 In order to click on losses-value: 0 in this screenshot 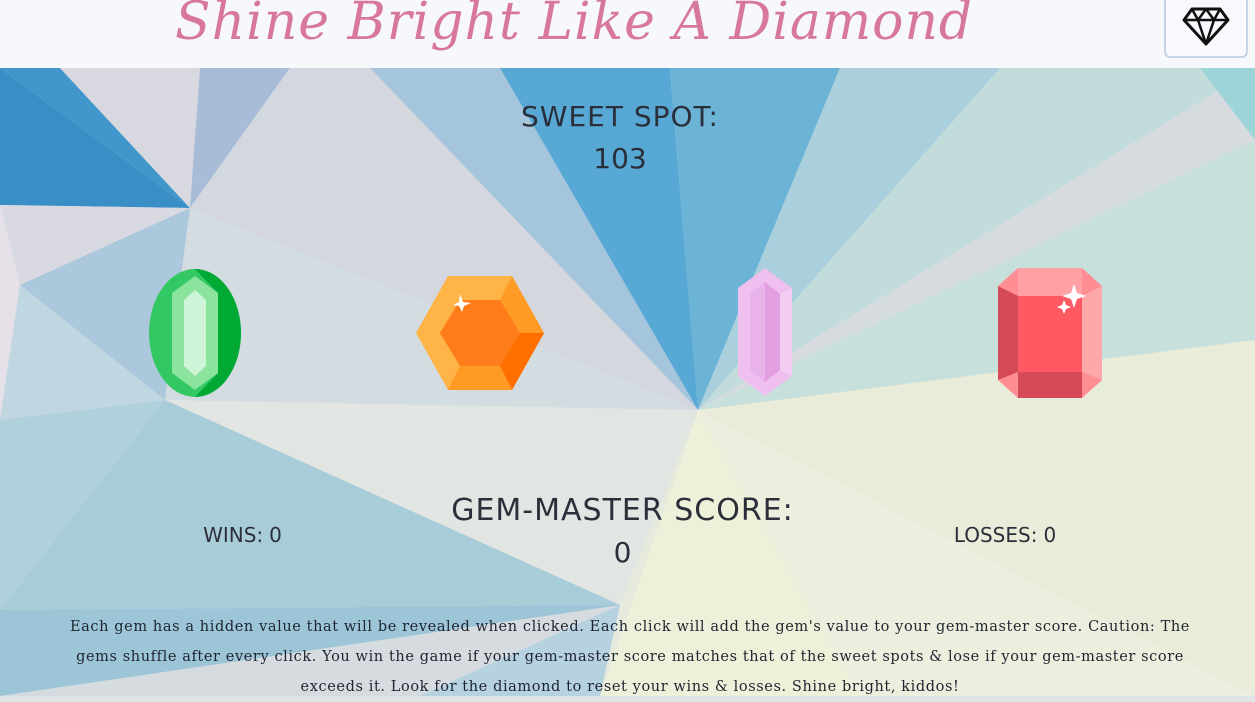, I will do `click(1050, 535)`.